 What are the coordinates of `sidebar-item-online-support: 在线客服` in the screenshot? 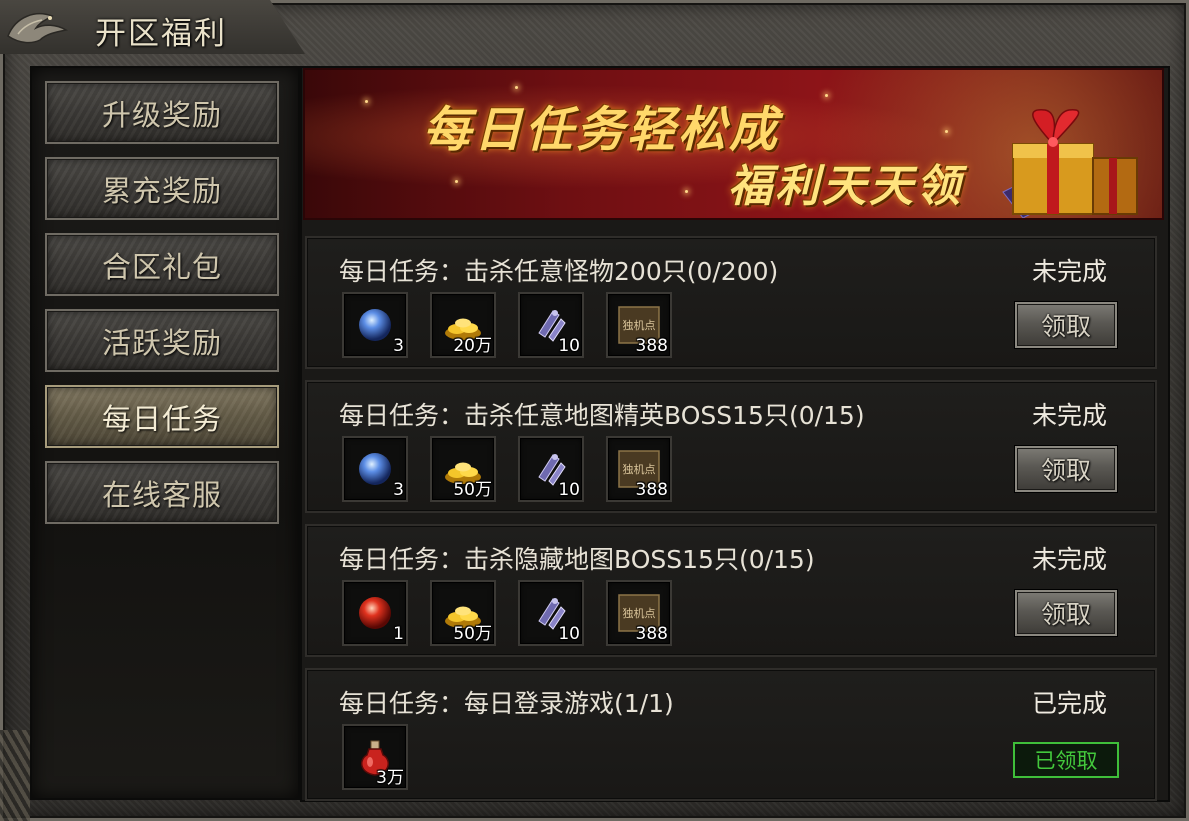 It's located at (162, 492).